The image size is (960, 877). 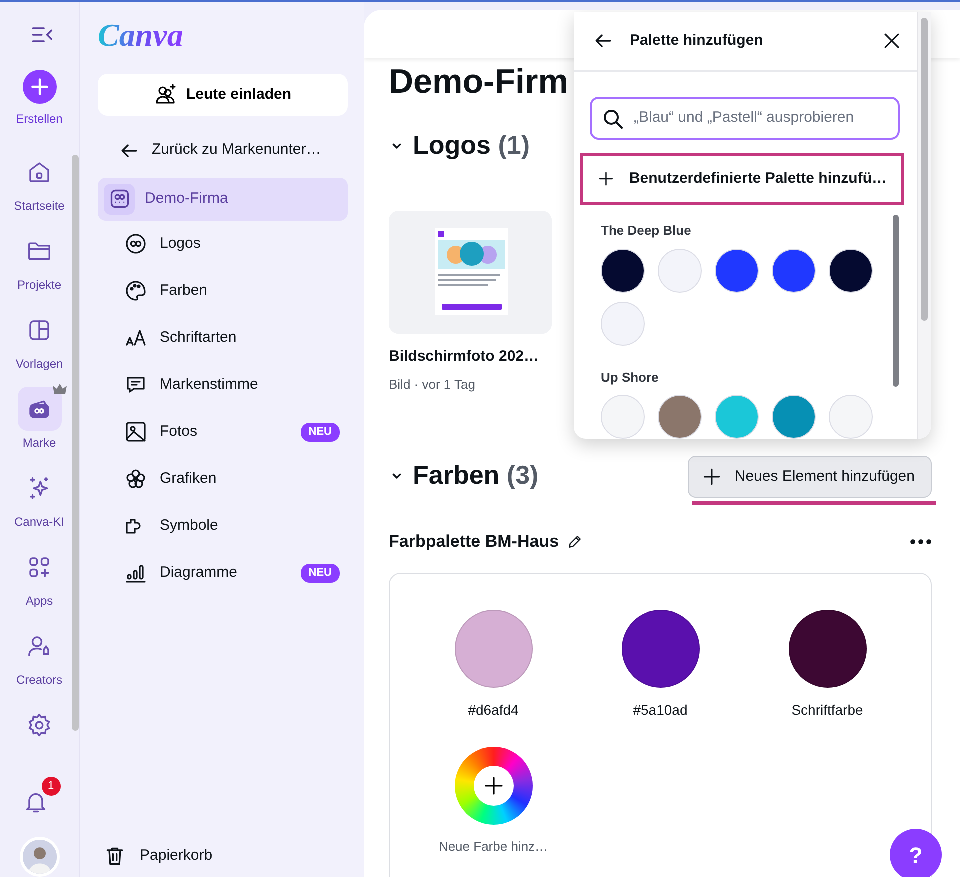 I want to click on sidebar-item: Logos, so click(x=223, y=244).